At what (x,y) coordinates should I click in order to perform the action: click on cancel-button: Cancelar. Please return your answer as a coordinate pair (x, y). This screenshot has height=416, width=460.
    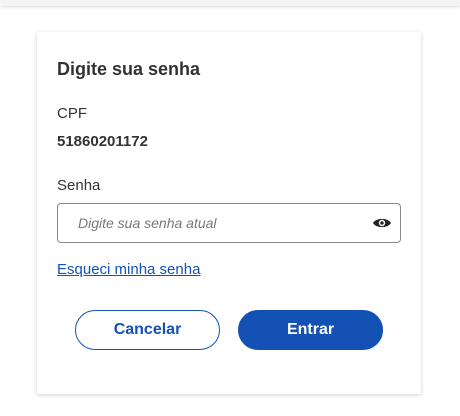
    Looking at the image, I should click on (147, 330).